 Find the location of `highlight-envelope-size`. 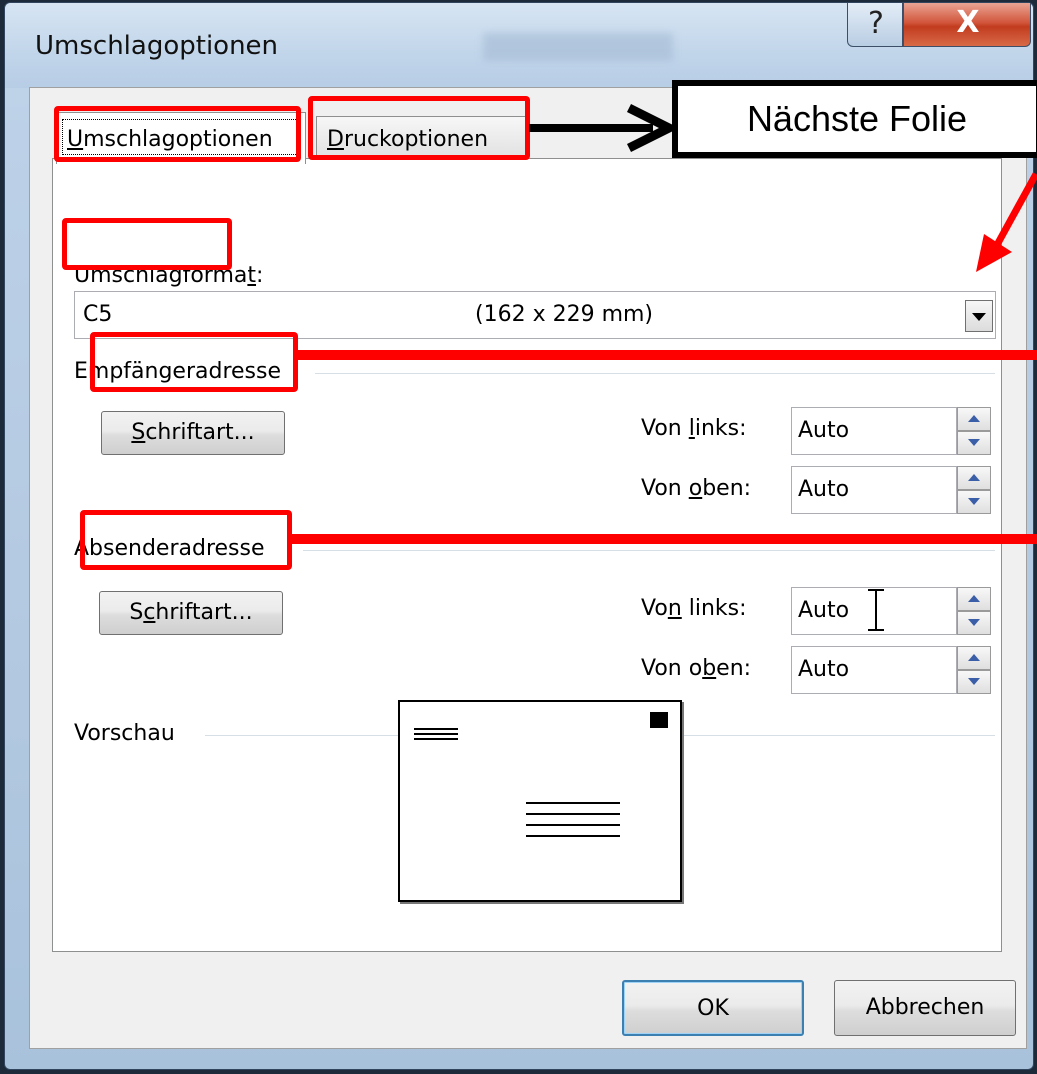

highlight-envelope-size is located at coordinates (147, 244).